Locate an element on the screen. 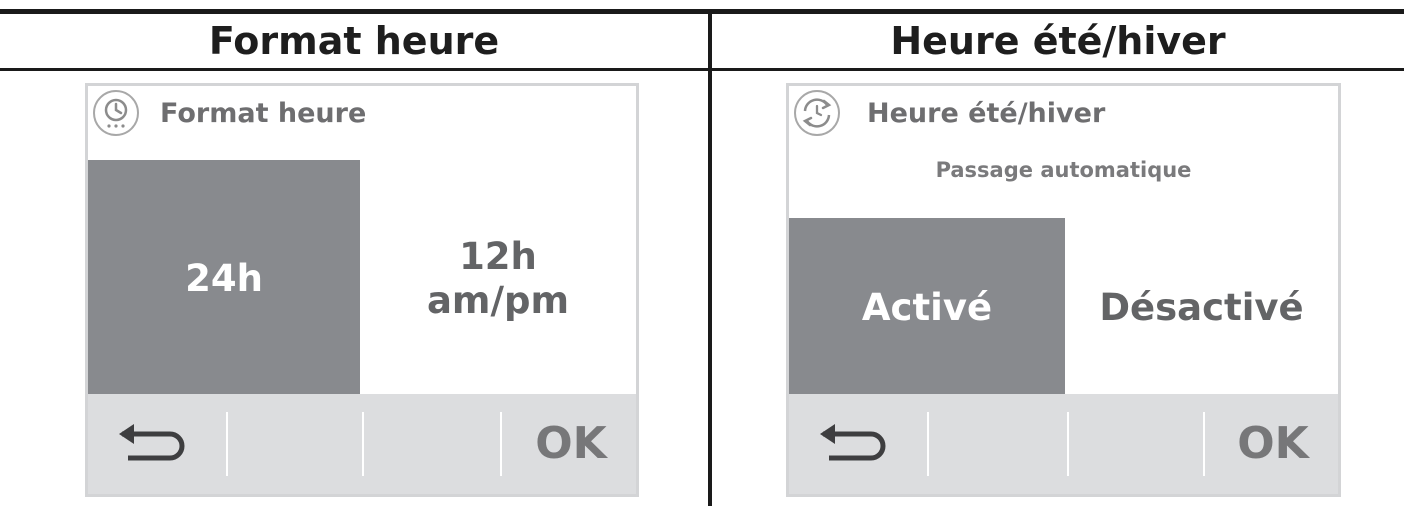 This screenshot has height=506, width=1404. clock-sync-icon is located at coordinates (817, 113).